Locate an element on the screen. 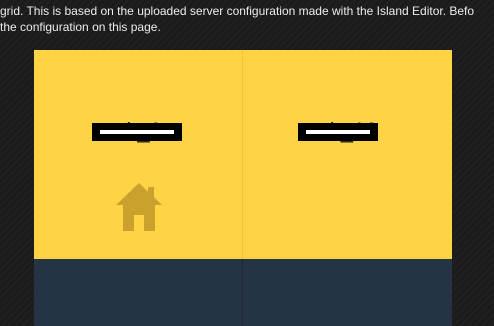 Image resolution: width=494 pixels, height=326 pixels. intro-line-2: the configuration on this page. is located at coordinates (80, 27).